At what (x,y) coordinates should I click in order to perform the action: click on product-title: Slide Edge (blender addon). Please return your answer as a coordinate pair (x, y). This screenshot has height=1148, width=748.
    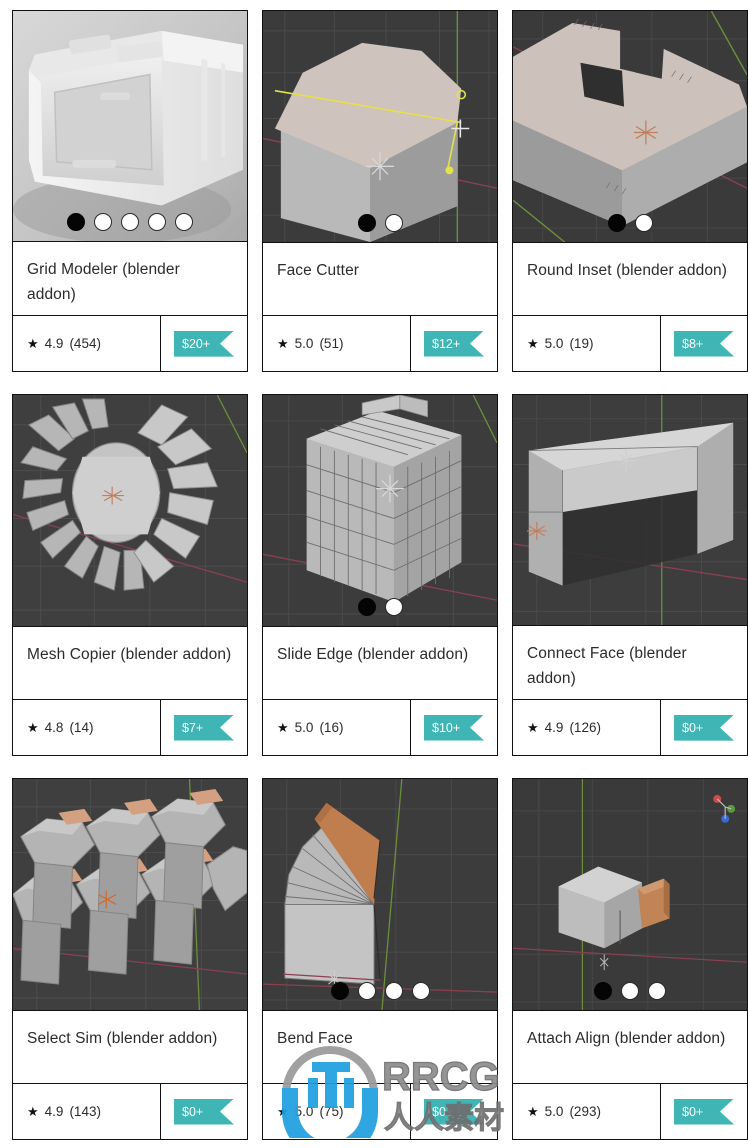
    Looking at the image, I should click on (372, 655).